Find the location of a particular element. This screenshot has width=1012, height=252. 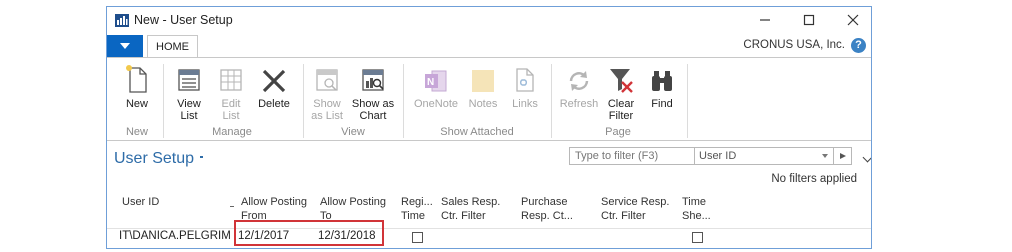

delete-icon is located at coordinates (274, 81).